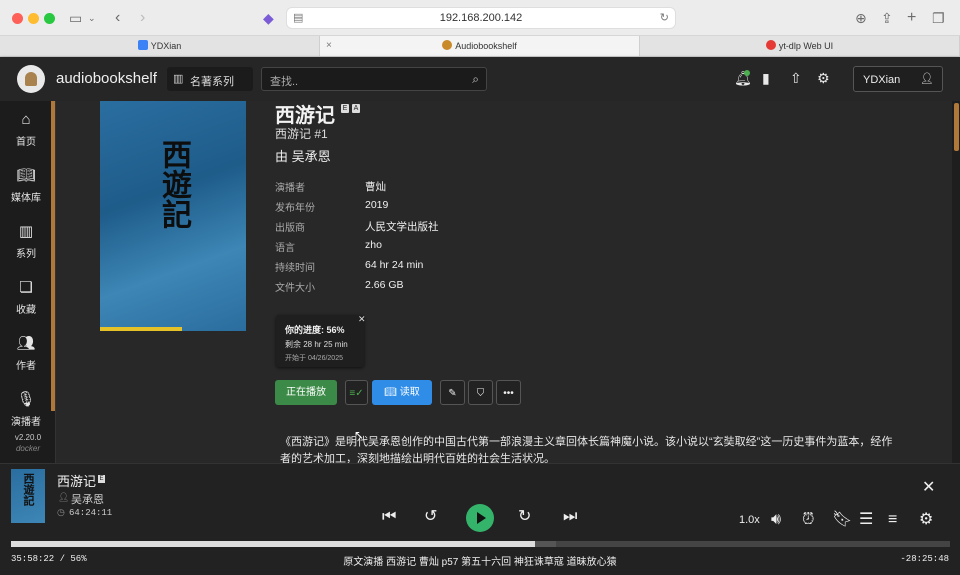 This screenshot has height=575, width=960. Describe the element at coordinates (887, 18) in the screenshot. I see `share-icon: ⇪` at that location.